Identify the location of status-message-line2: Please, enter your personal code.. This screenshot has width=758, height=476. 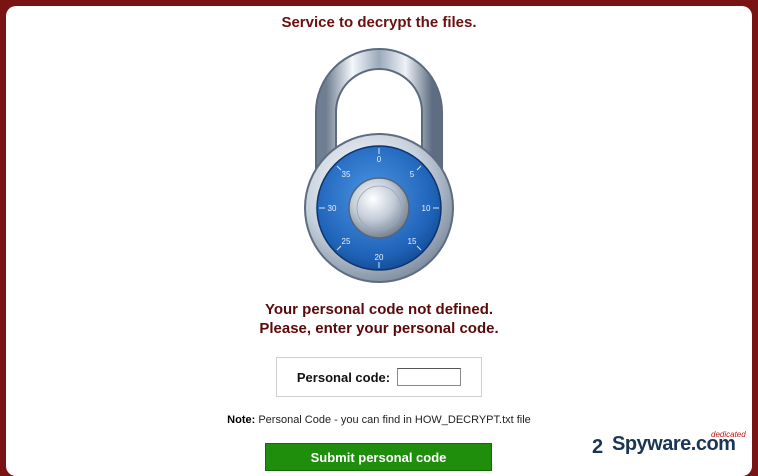
(379, 328).